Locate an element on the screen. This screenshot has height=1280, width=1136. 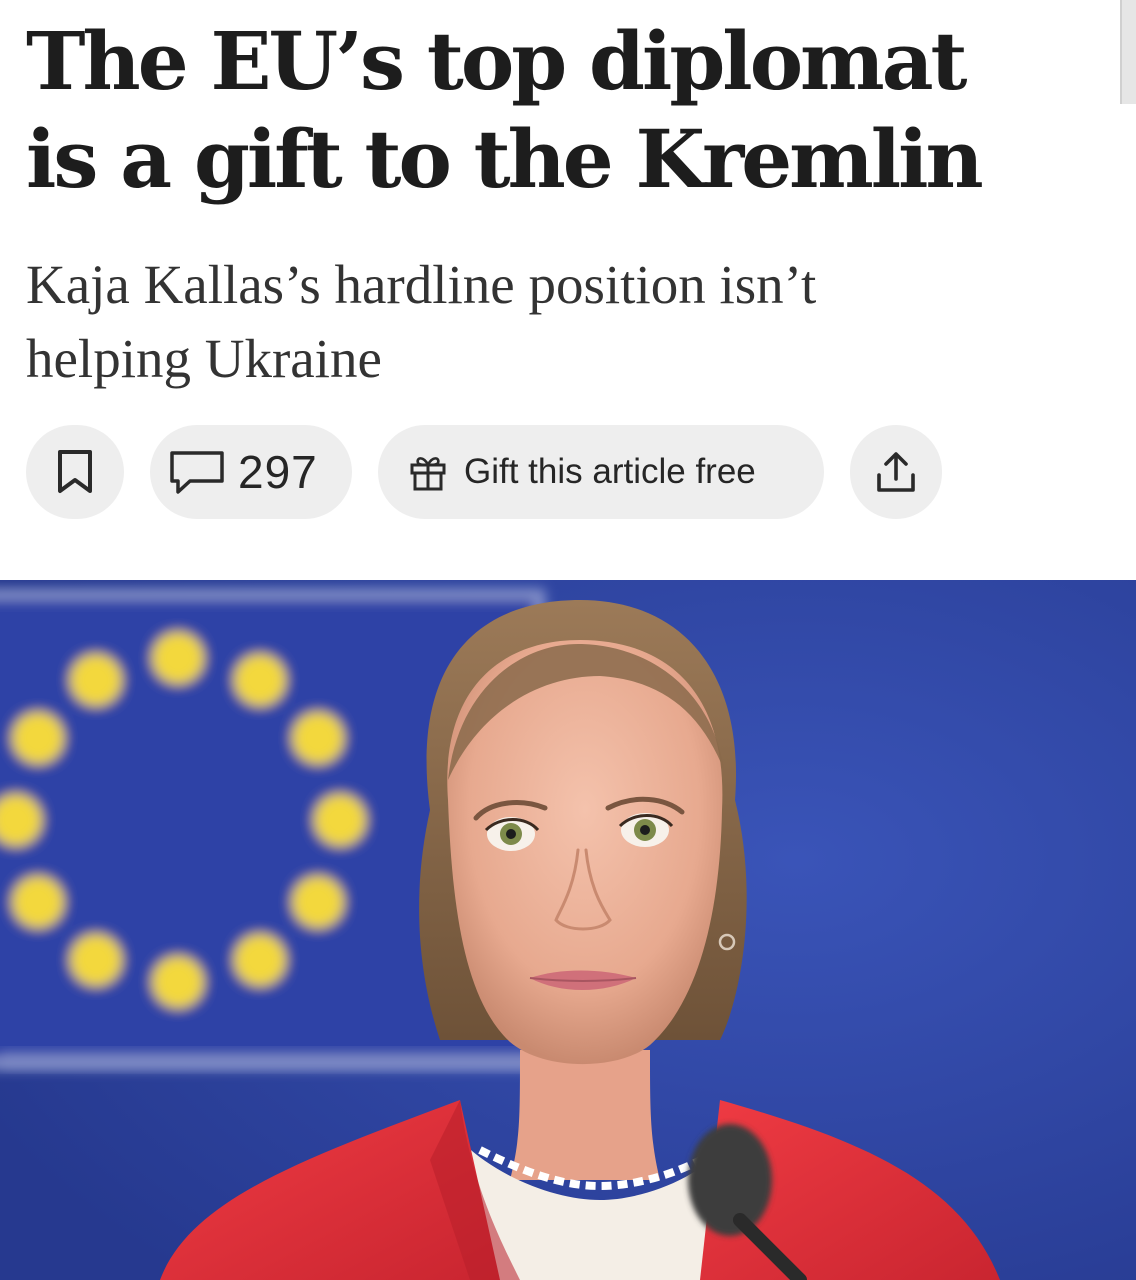
article-action-bar: 297 Gift this article free is located at coordinates (484, 472).